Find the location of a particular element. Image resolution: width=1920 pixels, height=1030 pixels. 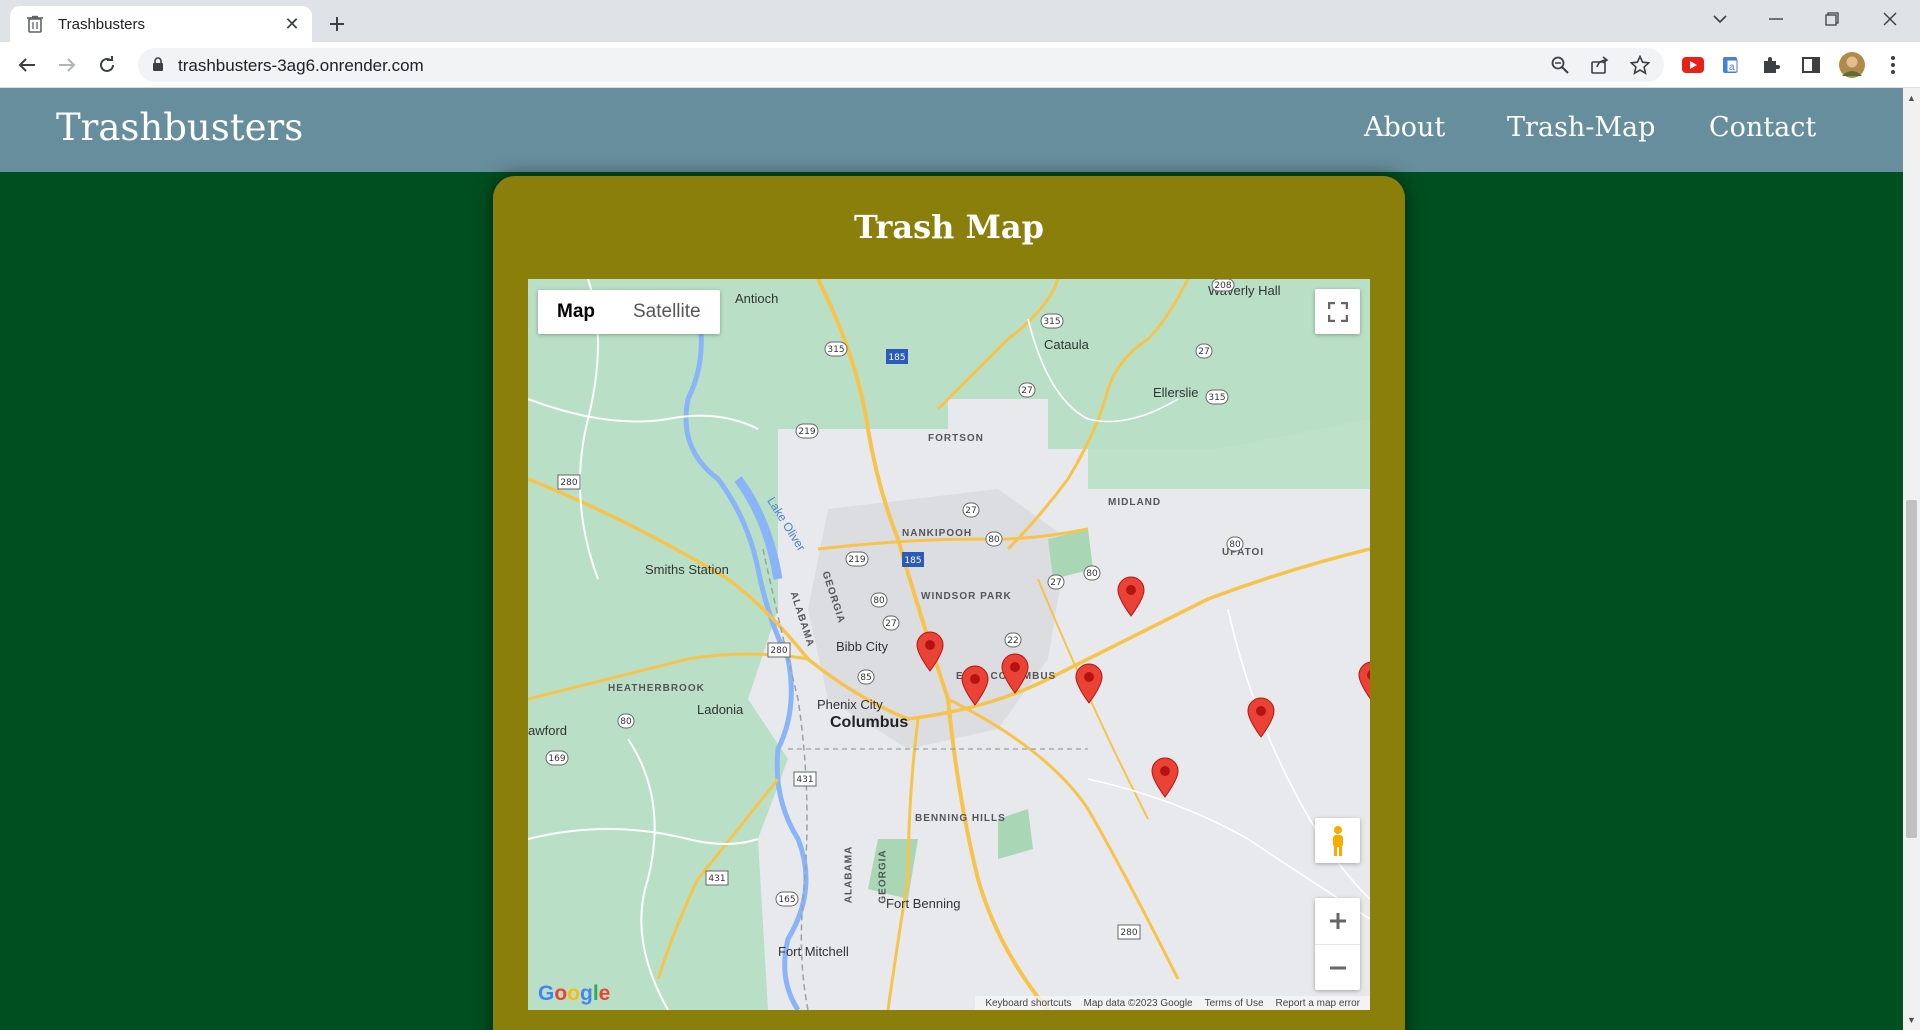

tab-strip: Trashbusters ✕ is located at coordinates (960, 21).